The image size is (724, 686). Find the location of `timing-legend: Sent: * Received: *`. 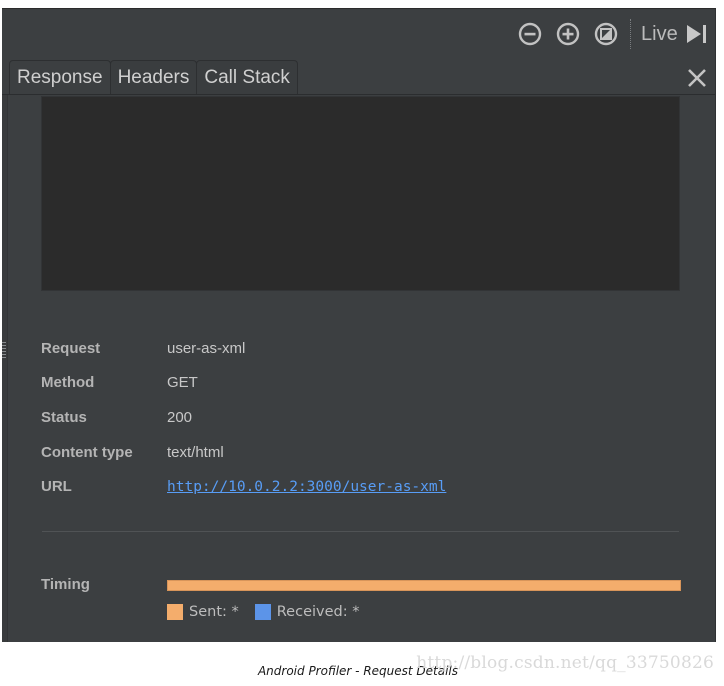

timing-legend: Sent: * Received: * is located at coordinates (268, 612).